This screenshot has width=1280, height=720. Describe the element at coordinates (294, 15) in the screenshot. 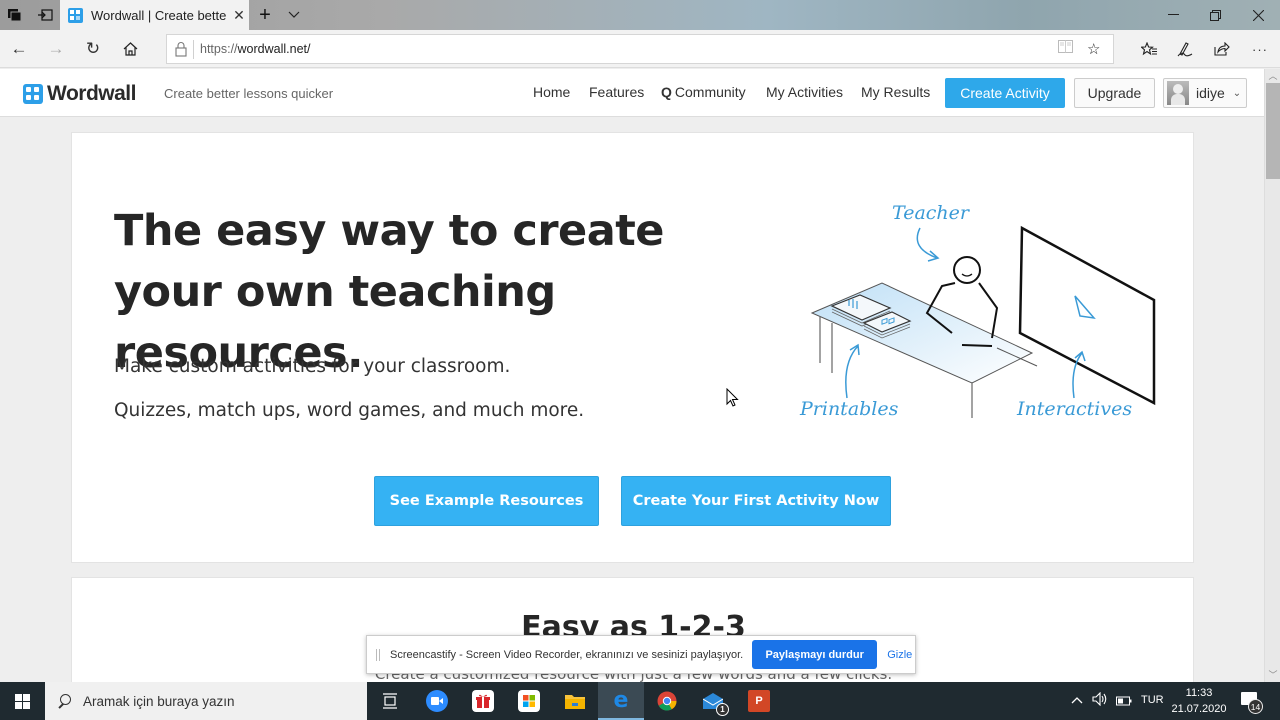

I see `tab-list-chevron-icon` at that location.